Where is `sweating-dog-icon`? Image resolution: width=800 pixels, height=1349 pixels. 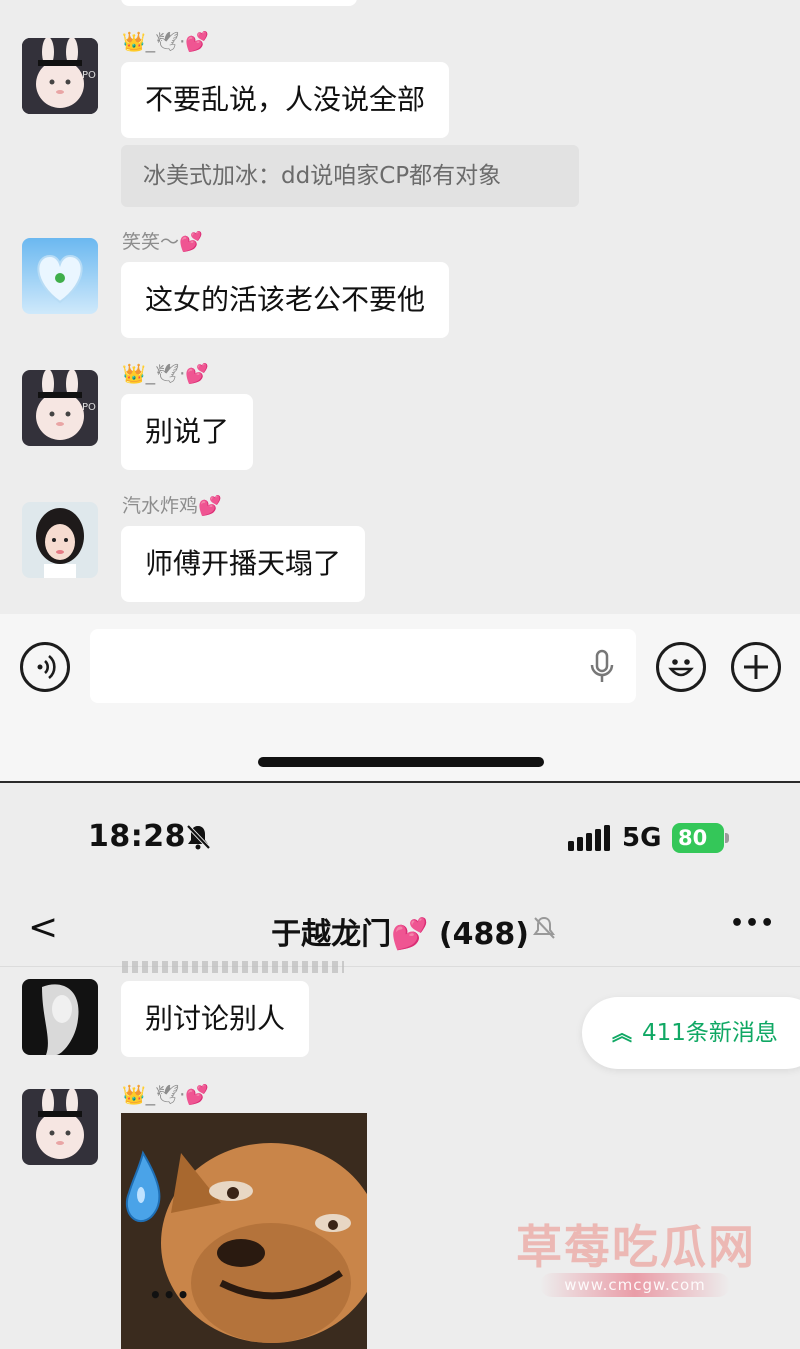
sweating-dog-icon is located at coordinates (244, 1231).